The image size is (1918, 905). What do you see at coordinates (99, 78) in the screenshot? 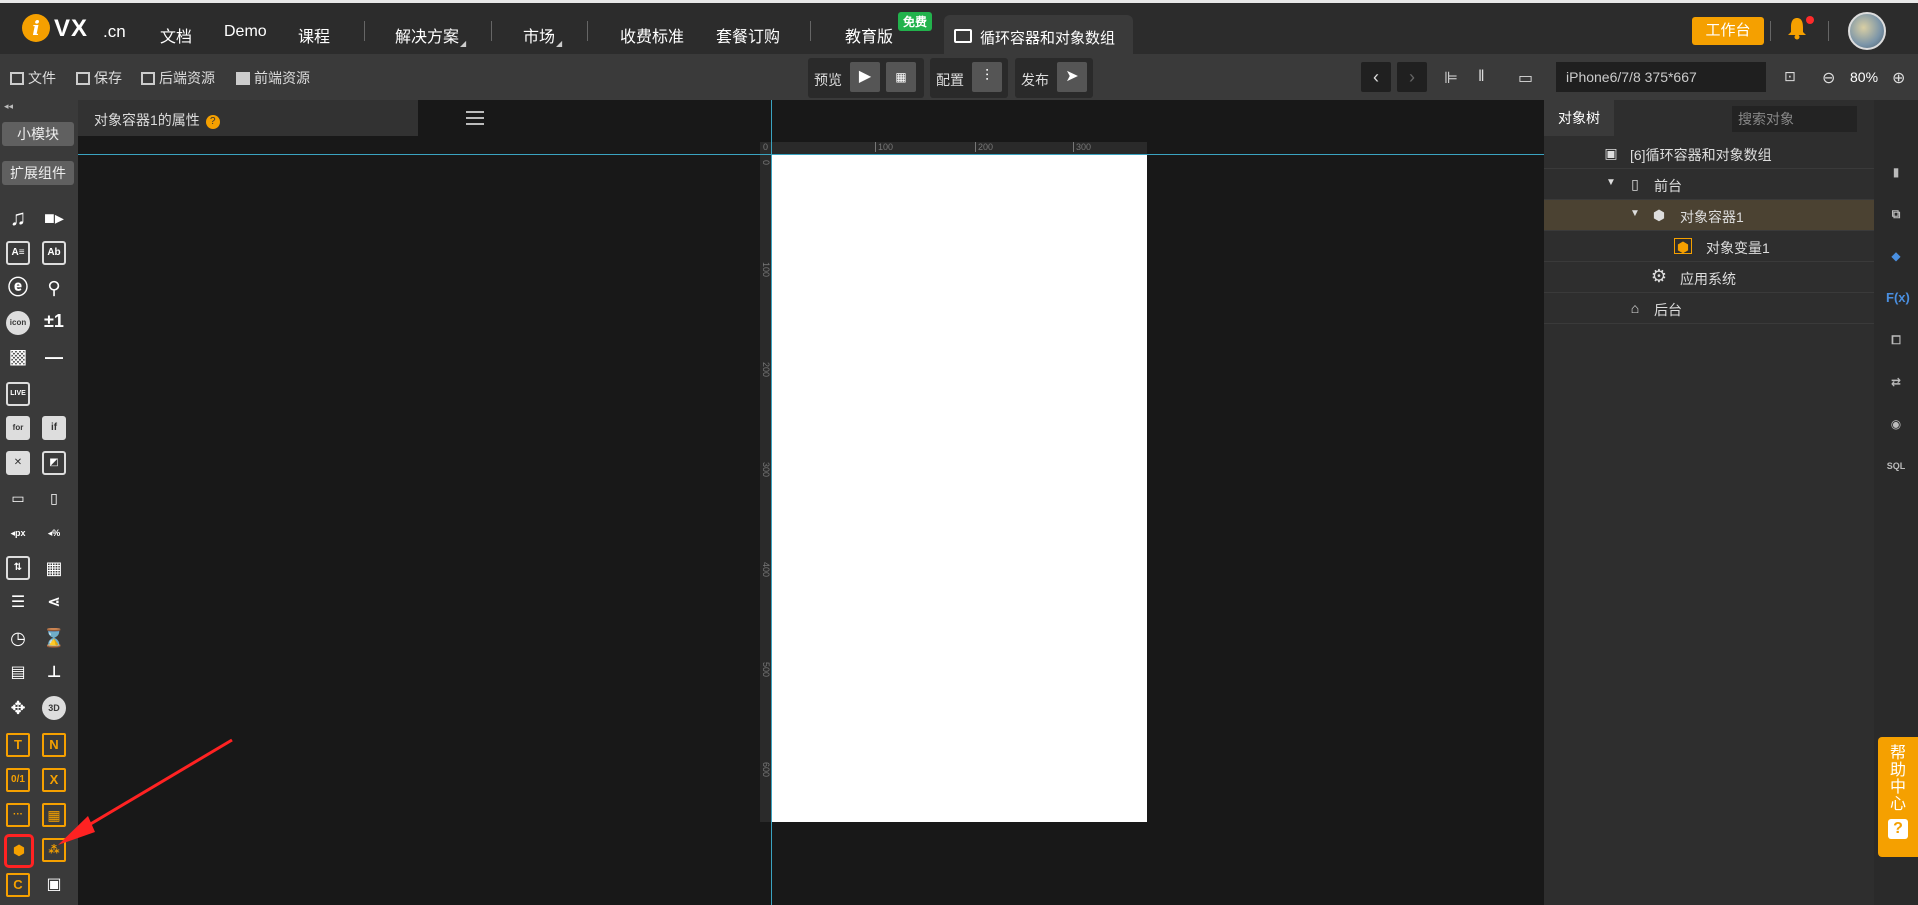
I see `save-button: 保存` at bounding box center [99, 78].